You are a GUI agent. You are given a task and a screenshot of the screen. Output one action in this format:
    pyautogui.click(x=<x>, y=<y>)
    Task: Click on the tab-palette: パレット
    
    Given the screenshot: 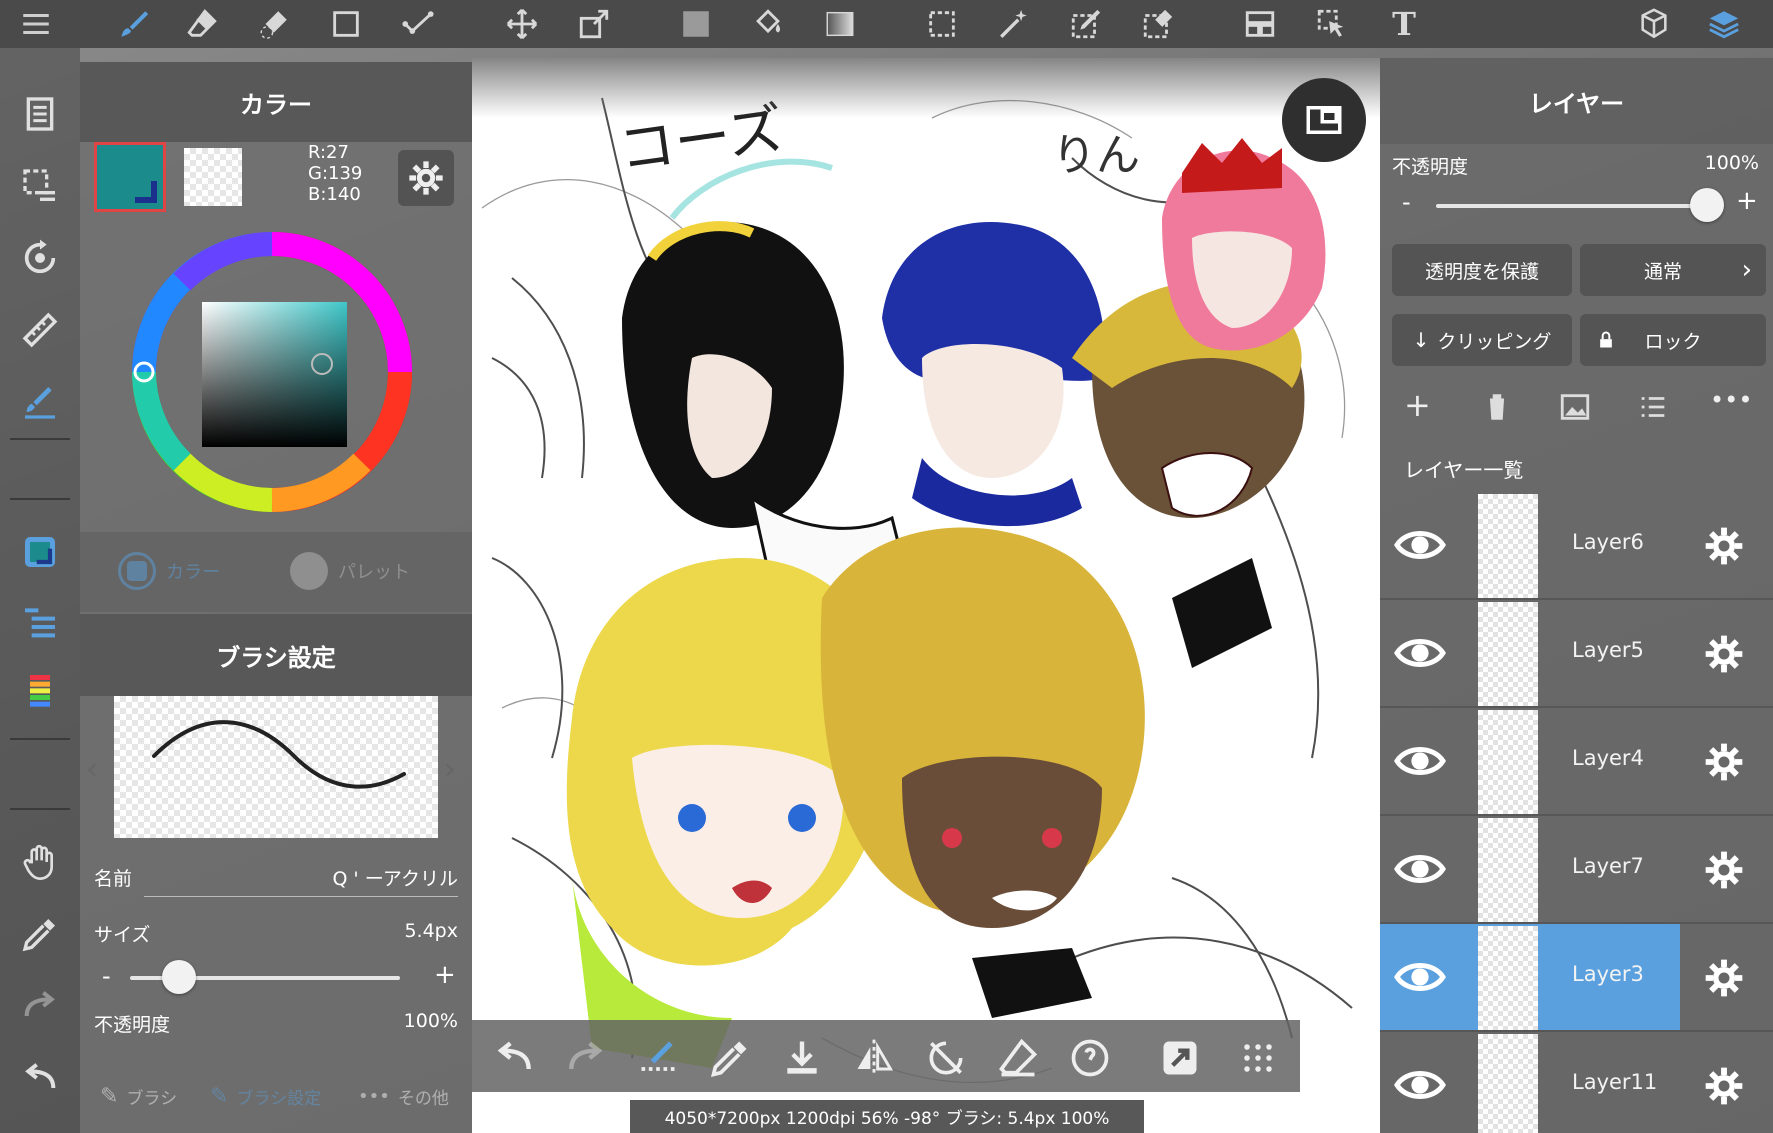 What is the action you would take?
    pyautogui.click(x=350, y=571)
    